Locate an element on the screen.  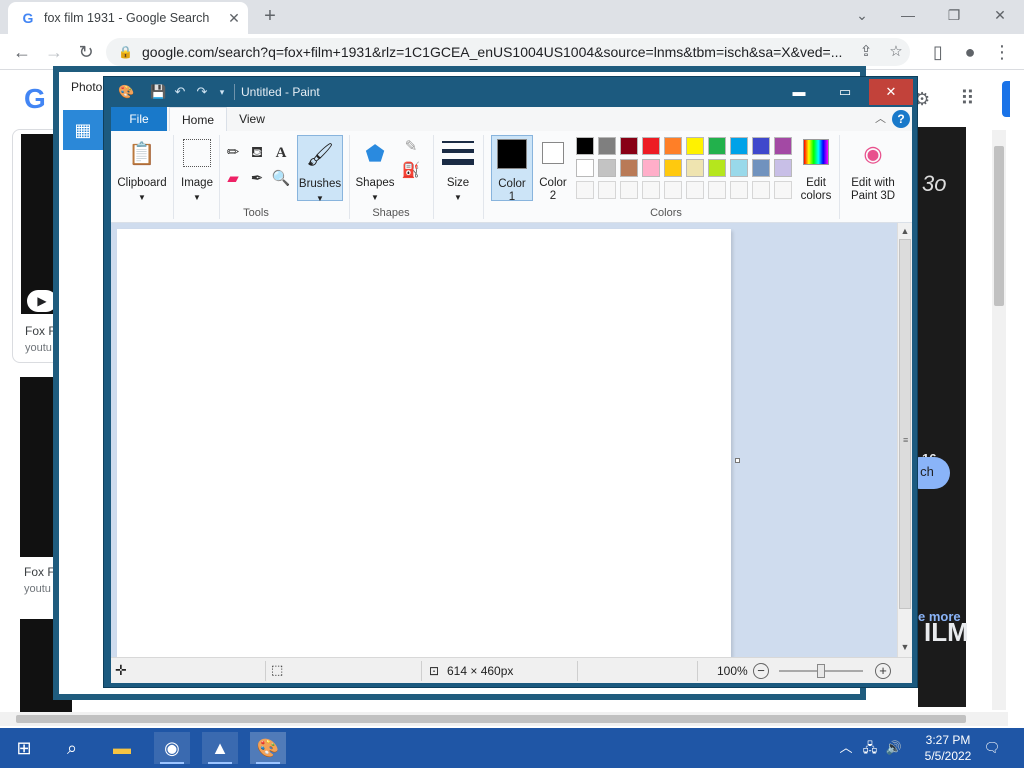
page-hscroll-thumb is located at coordinates (491, 719).